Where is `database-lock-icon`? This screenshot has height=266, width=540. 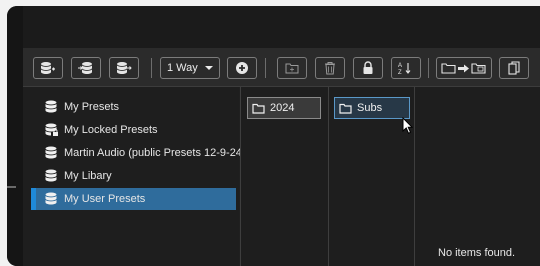
database-lock-icon is located at coordinates (51, 129).